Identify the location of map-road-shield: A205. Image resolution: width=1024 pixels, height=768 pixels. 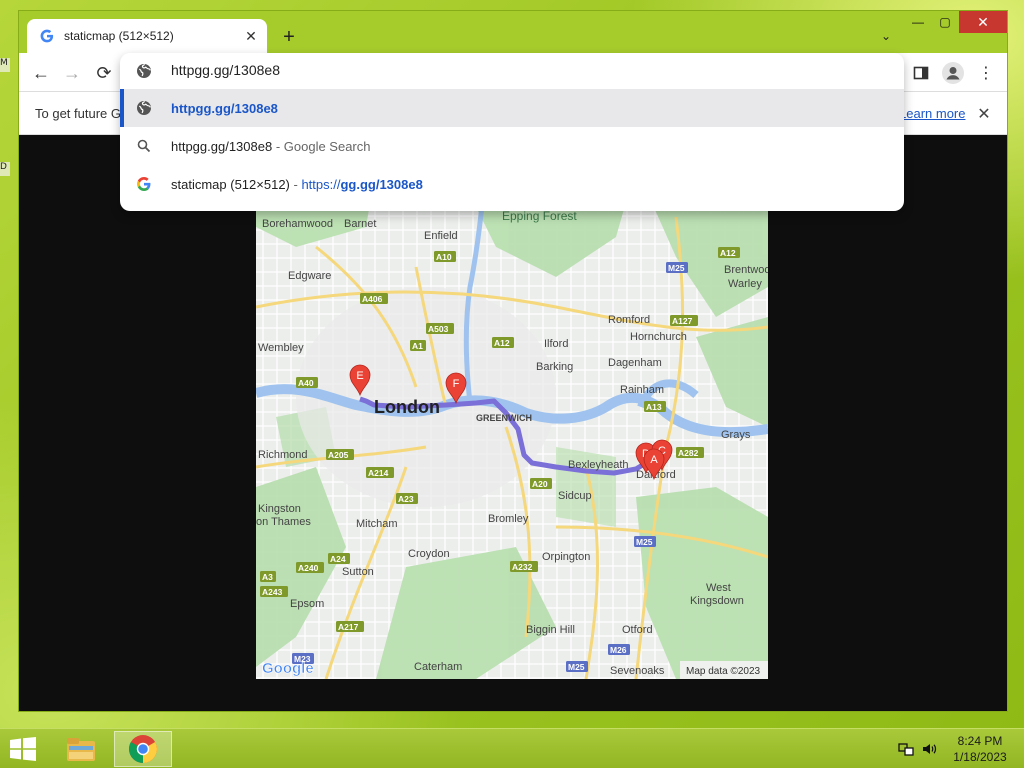
(340, 454).